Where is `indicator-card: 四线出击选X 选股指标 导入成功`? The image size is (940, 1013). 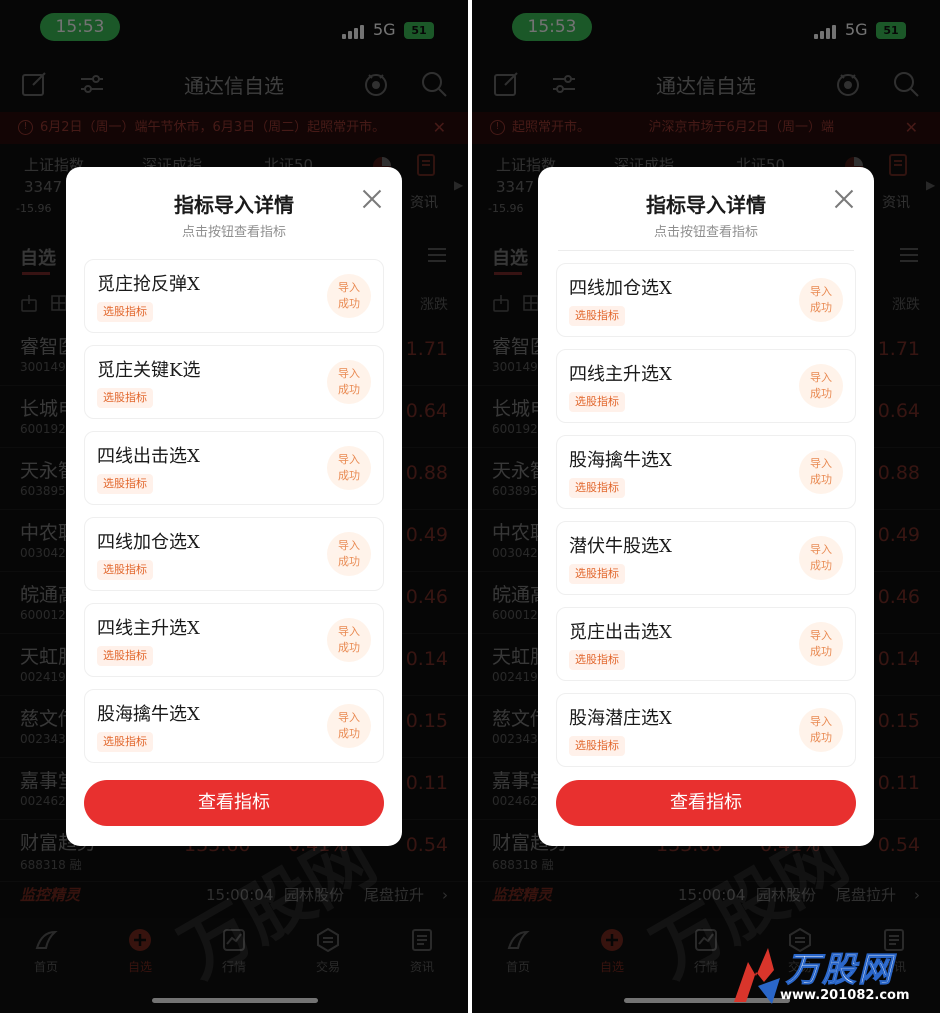 indicator-card: 四线出击选X 选股指标 导入成功 is located at coordinates (234, 468).